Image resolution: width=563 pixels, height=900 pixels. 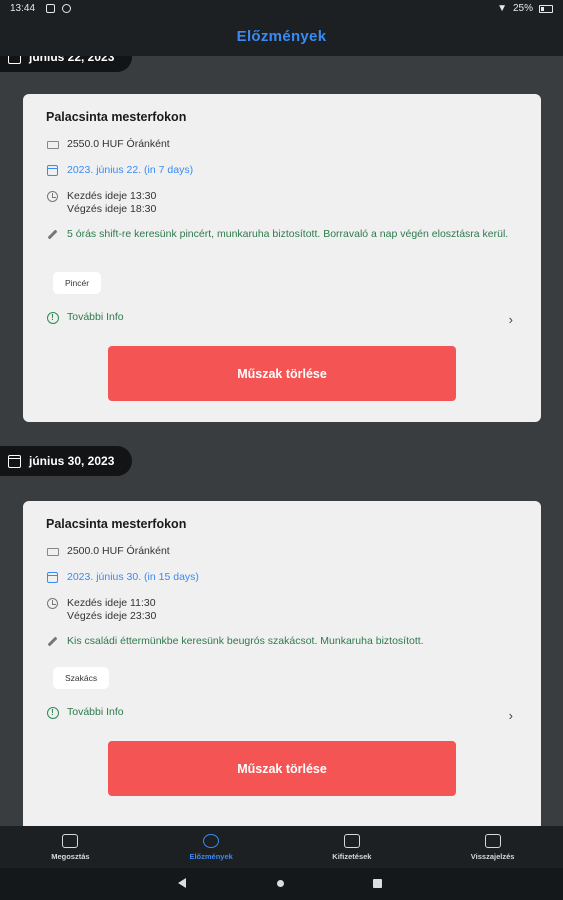 I want to click on nav-label: Kifizetések, so click(x=352, y=856).